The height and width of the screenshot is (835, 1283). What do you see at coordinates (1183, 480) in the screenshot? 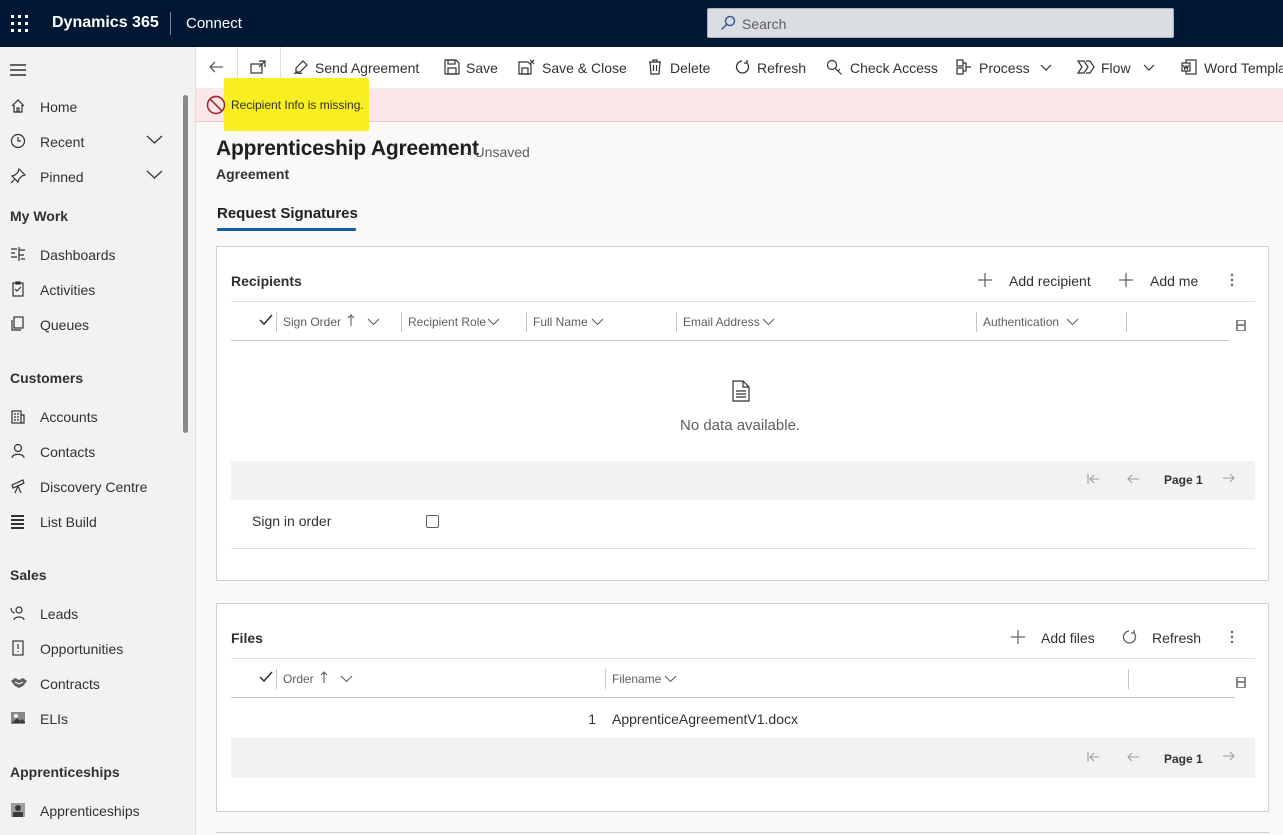
I see `page-indicator: Page 1` at bounding box center [1183, 480].